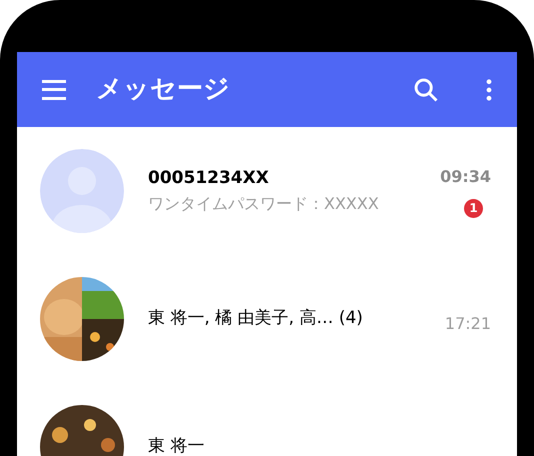  Describe the element at coordinates (82, 191) in the screenshot. I see `avatar-icon` at that location.